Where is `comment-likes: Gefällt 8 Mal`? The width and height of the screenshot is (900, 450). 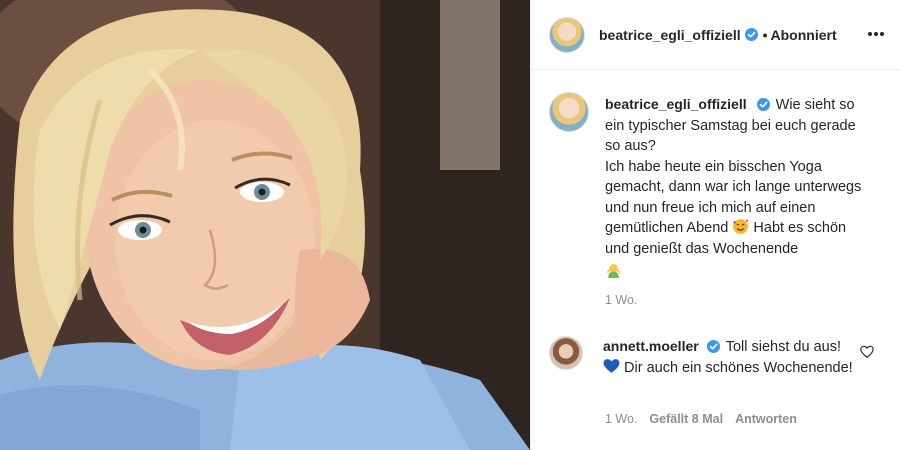
comment-likes: Gefällt 8 Mal is located at coordinates (686, 419).